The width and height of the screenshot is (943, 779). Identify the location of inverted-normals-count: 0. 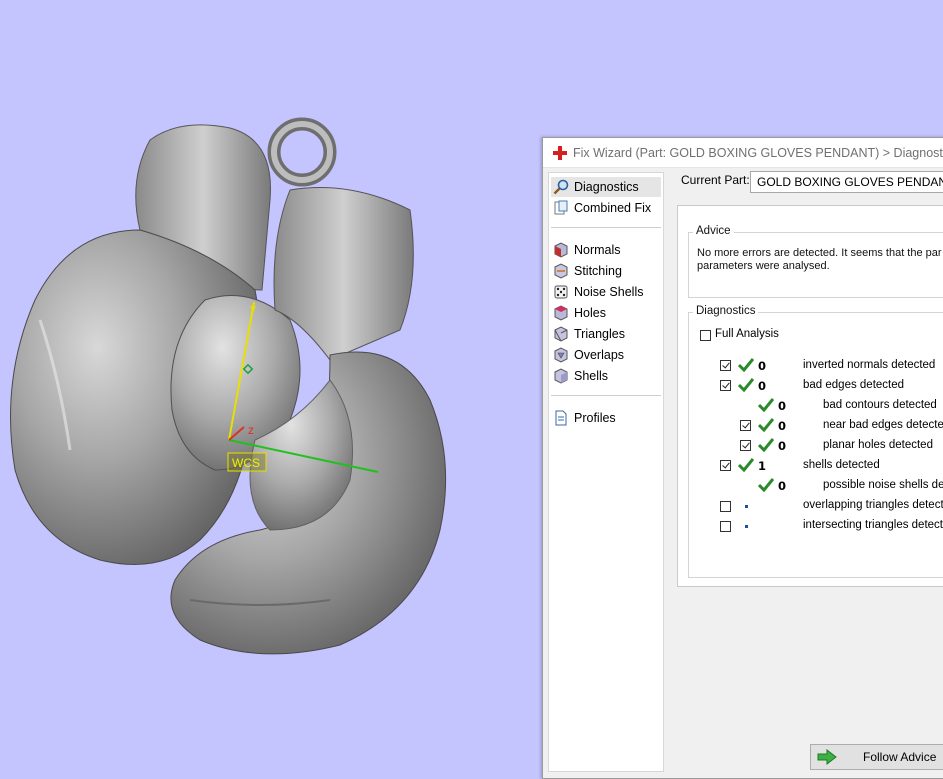
(762, 366).